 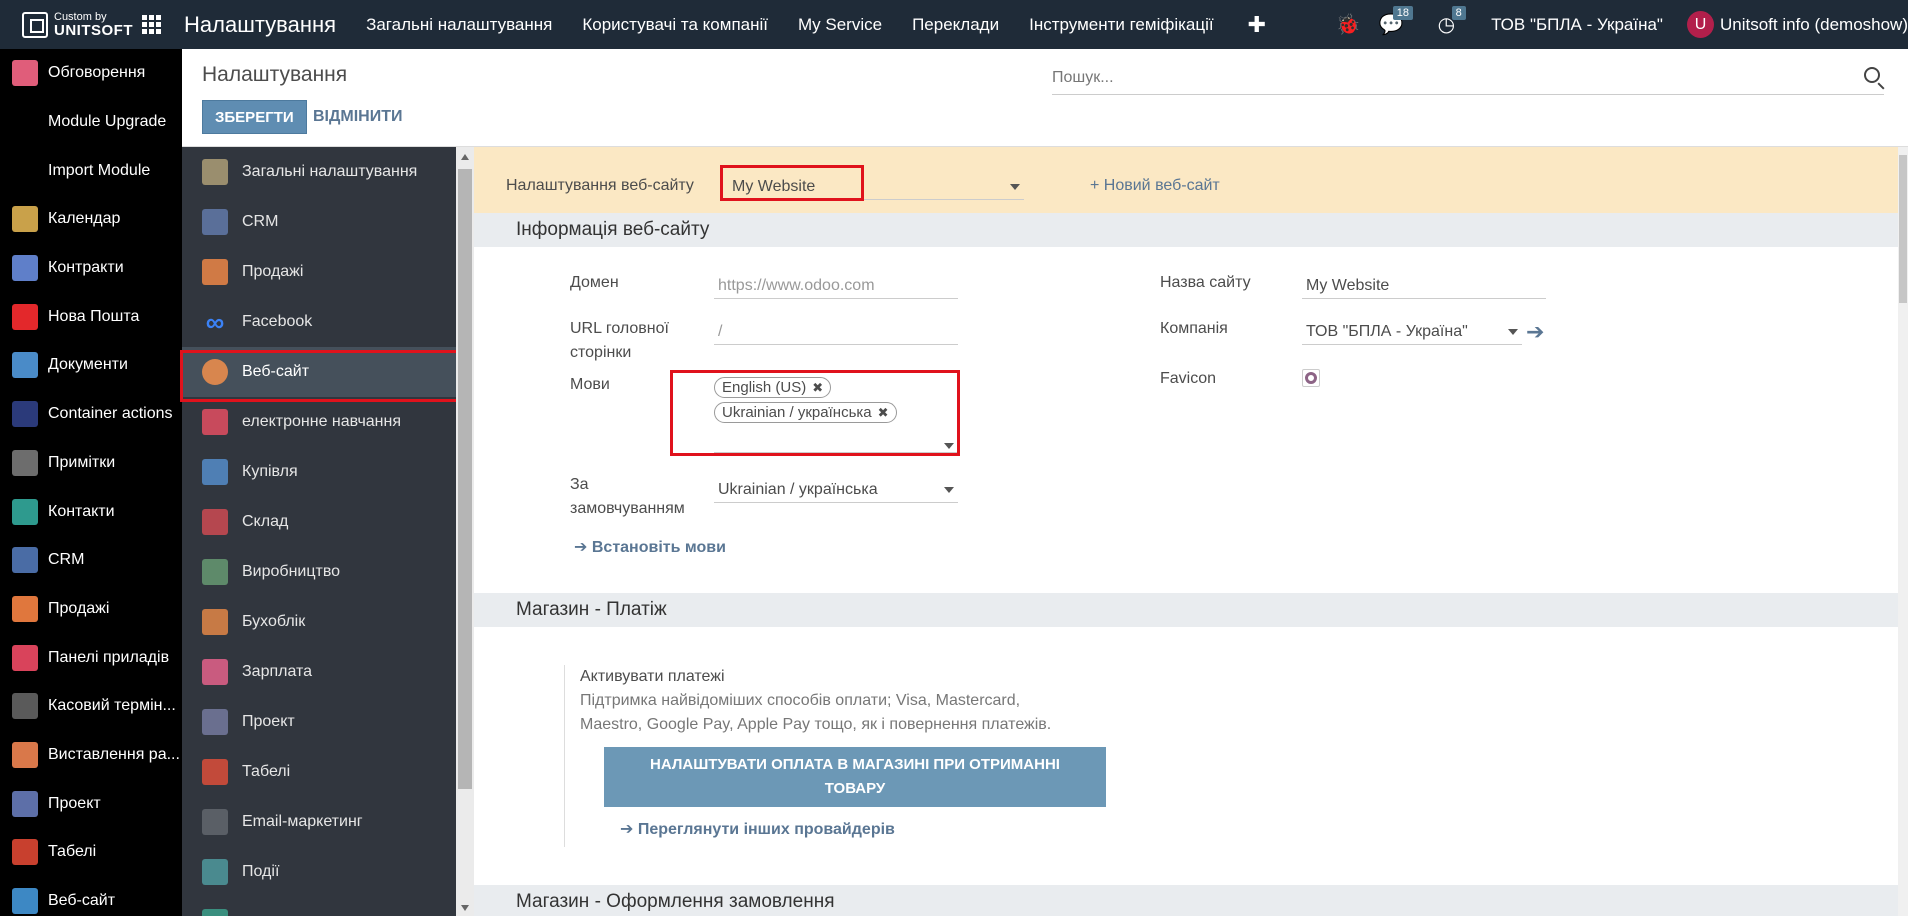 I want to click on app-item-import-module: Import Module, so click(x=91, y=170).